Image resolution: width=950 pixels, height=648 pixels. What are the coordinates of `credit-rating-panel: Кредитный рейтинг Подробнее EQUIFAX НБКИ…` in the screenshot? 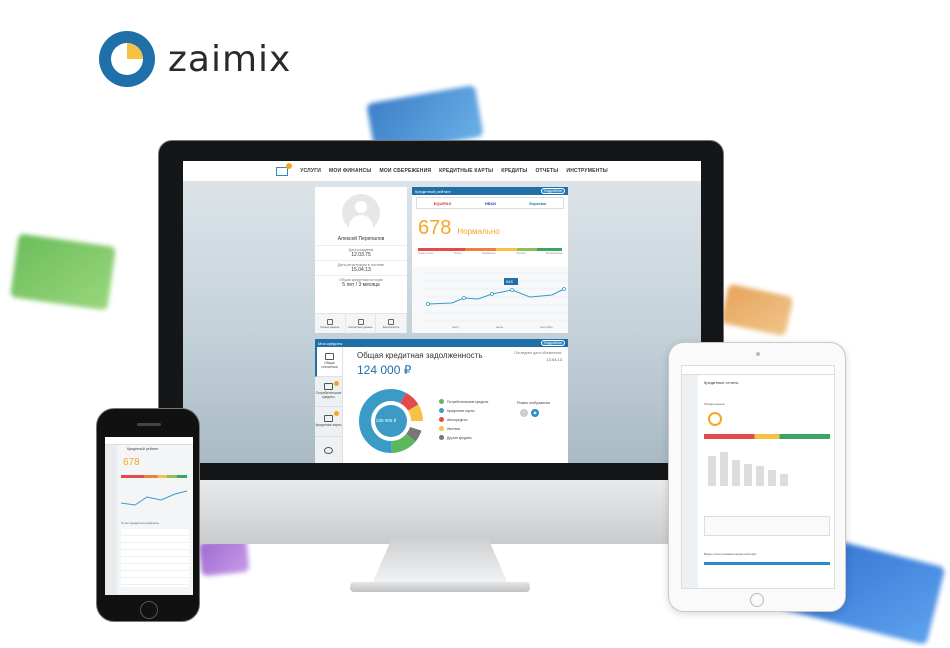 It's located at (490, 260).